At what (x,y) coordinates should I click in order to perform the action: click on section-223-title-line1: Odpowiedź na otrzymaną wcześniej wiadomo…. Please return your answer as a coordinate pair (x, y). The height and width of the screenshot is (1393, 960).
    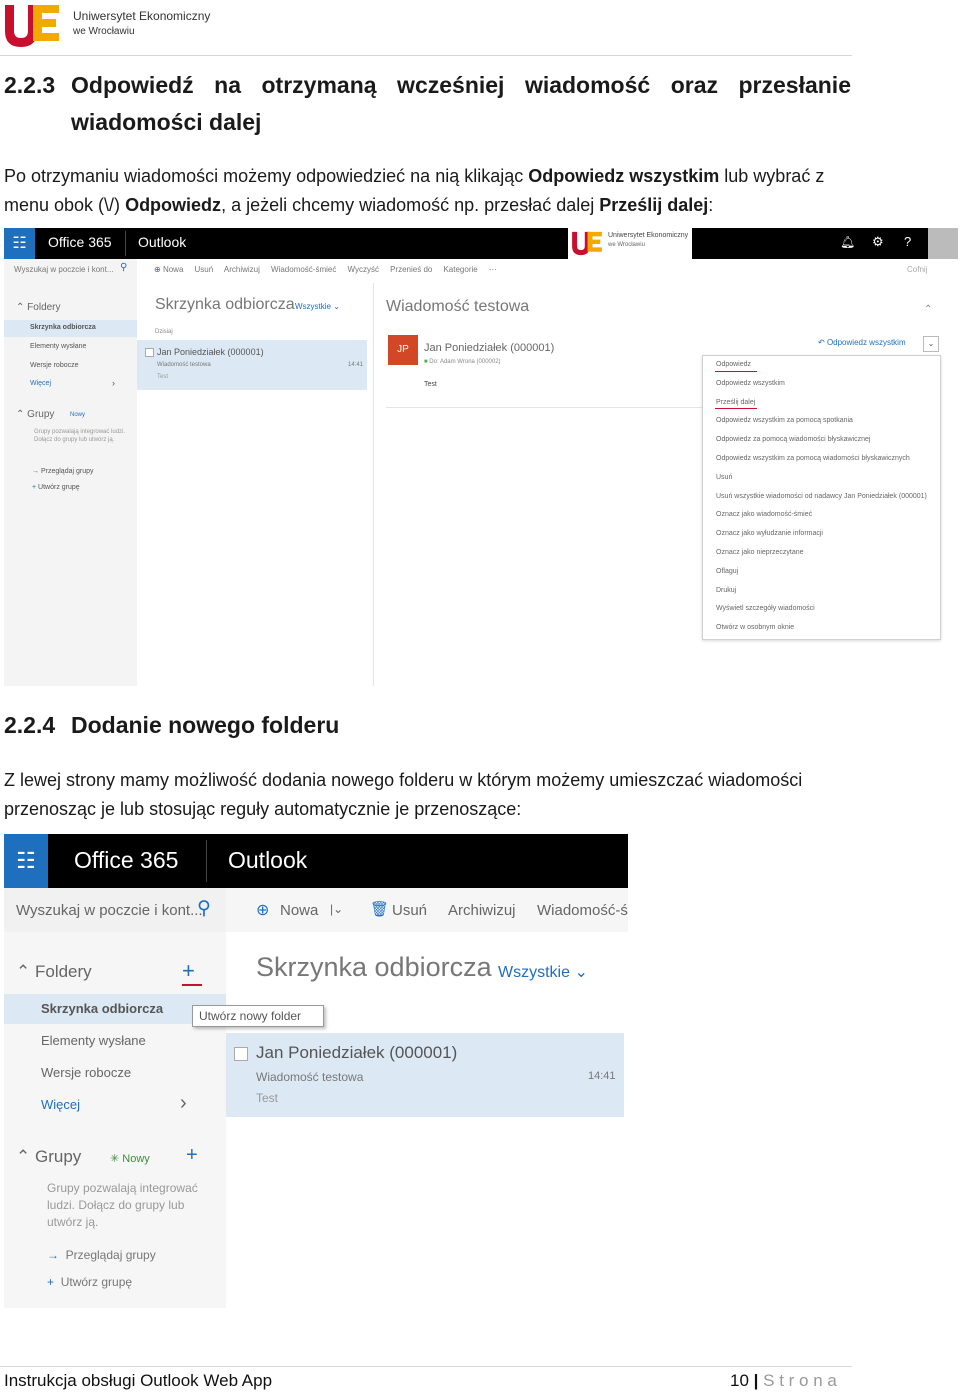
    Looking at the image, I should click on (461, 85).